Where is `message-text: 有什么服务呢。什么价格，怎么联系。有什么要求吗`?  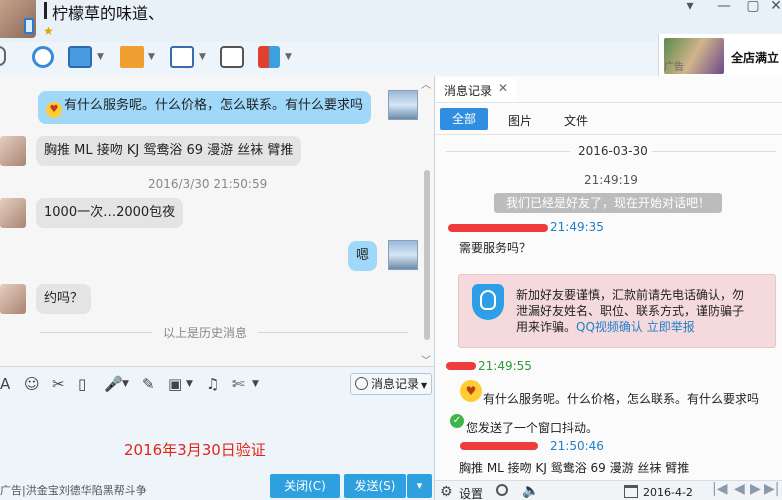
message-text: 有什么服务呢。什么价格，怎么联系。有什么要求吗 is located at coordinates (214, 105).